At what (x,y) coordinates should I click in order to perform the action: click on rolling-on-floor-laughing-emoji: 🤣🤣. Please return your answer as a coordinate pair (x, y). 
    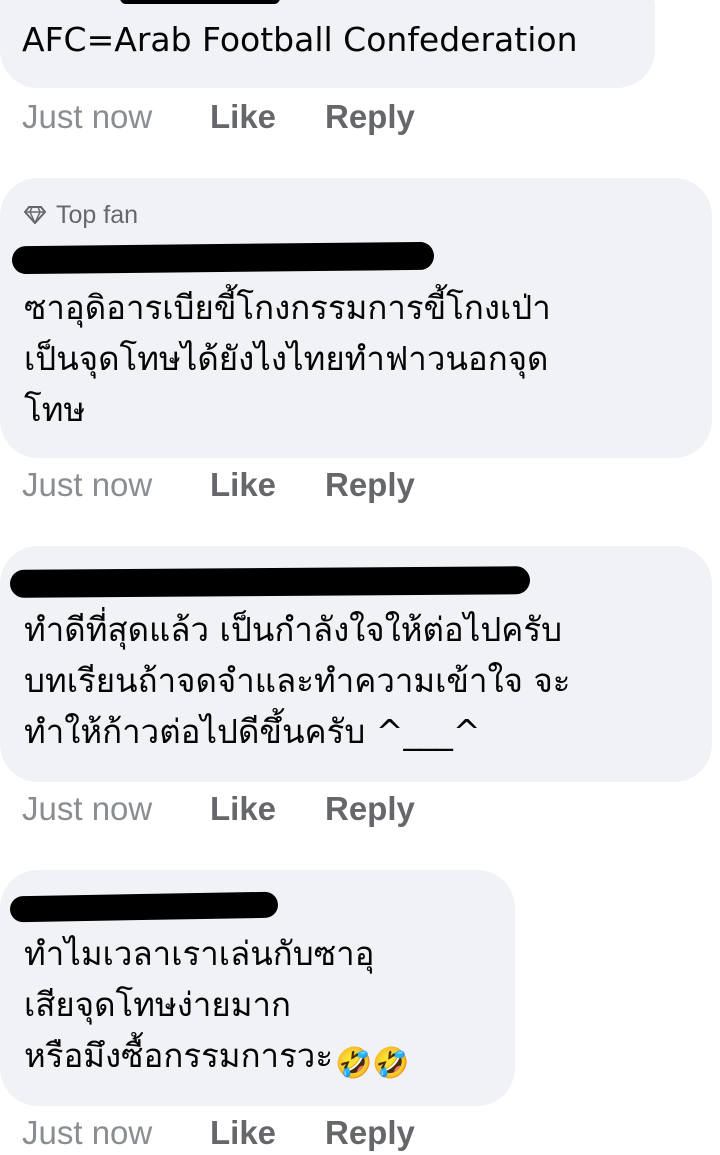
    Looking at the image, I should click on (372, 1063).